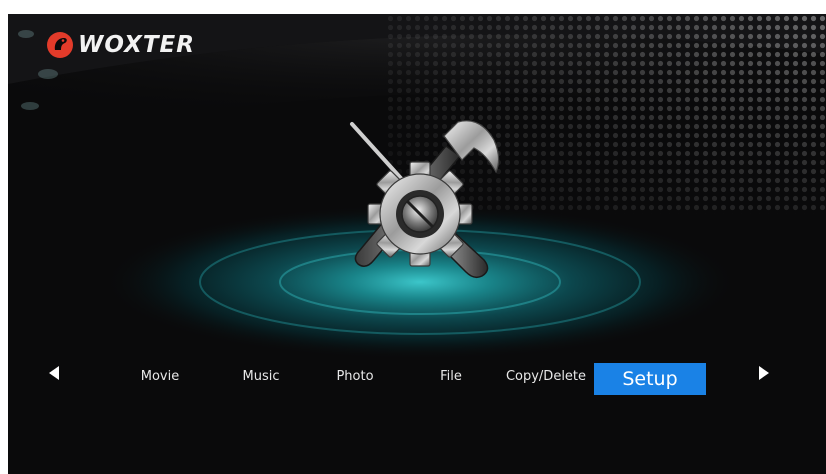 This screenshot has width=826, height=474. Describe the element at coordinates (451, 379) in the screenshot. I see `menu-item-file: File` at that location.